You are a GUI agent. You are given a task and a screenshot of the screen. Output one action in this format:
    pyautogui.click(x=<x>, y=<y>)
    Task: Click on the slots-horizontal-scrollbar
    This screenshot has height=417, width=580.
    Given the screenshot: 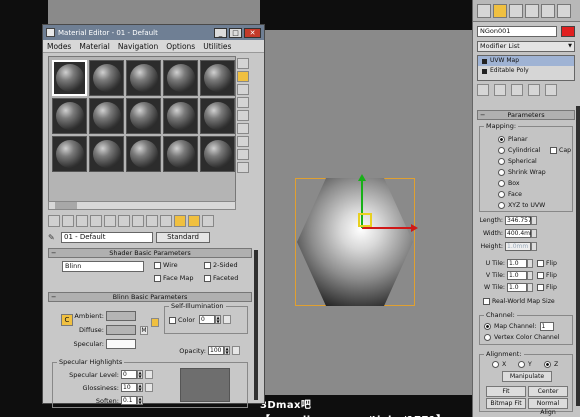 What is the action you would take?
    pyautogui.click(x=142, y=205)
    